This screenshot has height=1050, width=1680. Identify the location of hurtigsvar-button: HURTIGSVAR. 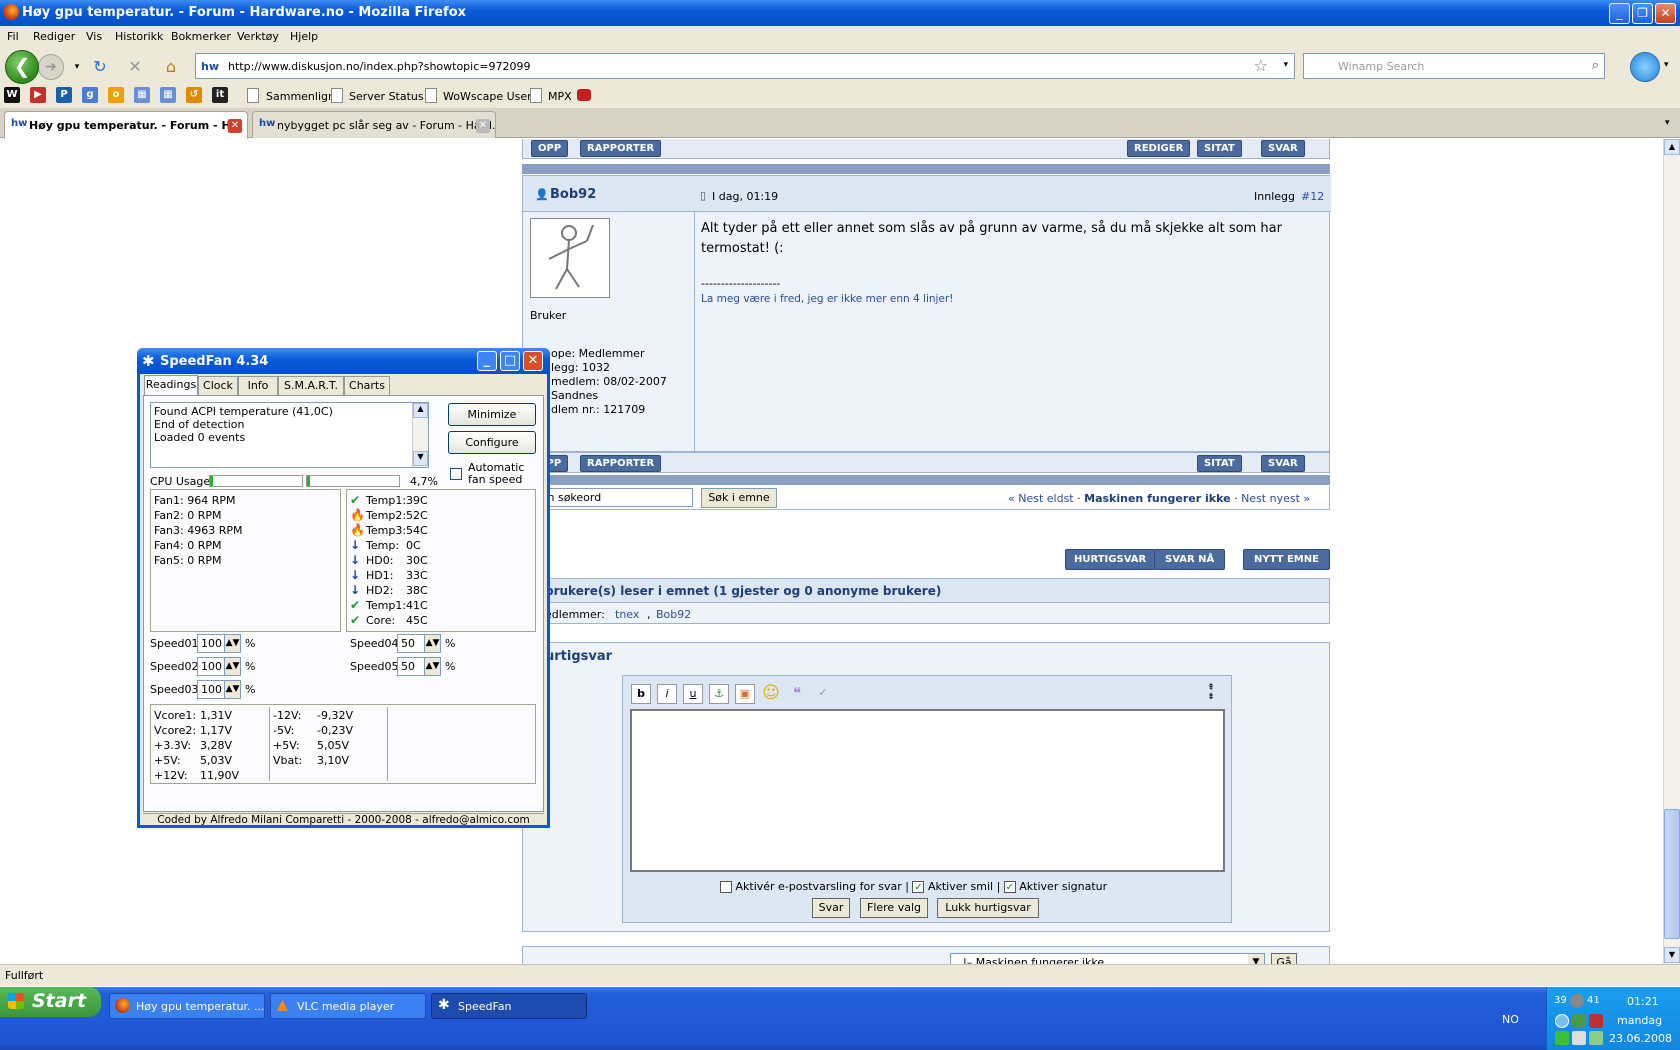
(1110, 559).